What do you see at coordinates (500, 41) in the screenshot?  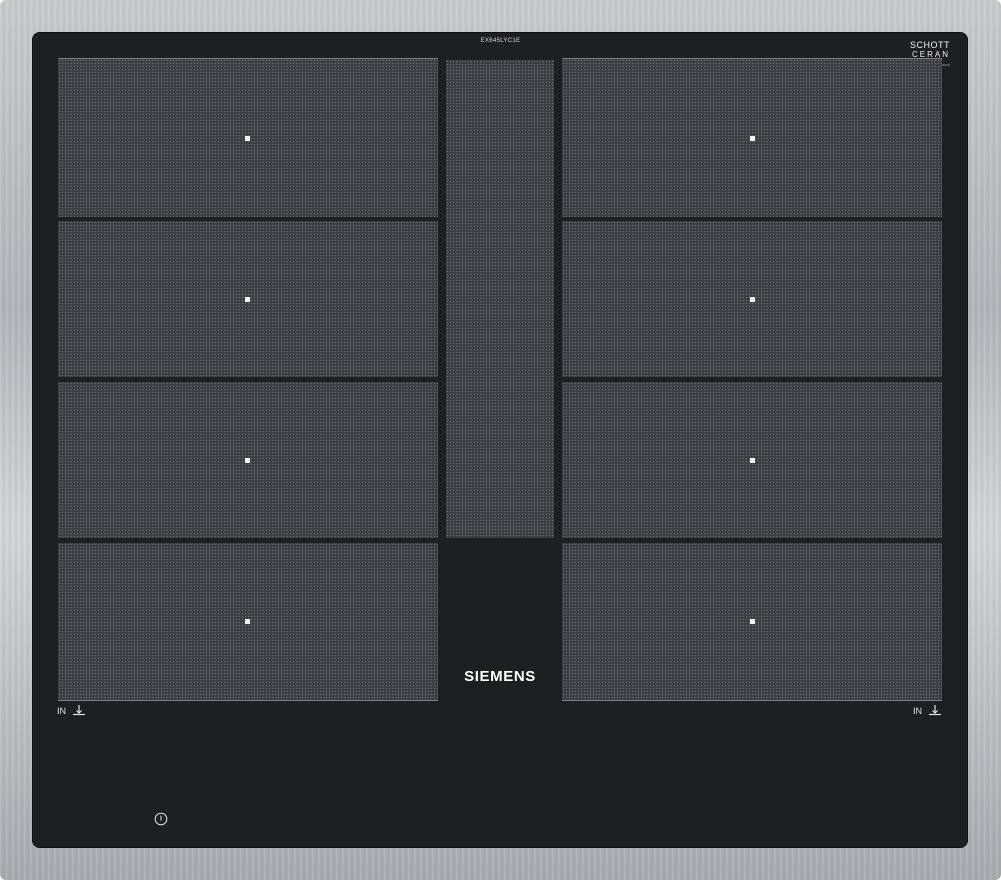 I see `model-number: EX645LYC1E` at bounding box center [500, 41].